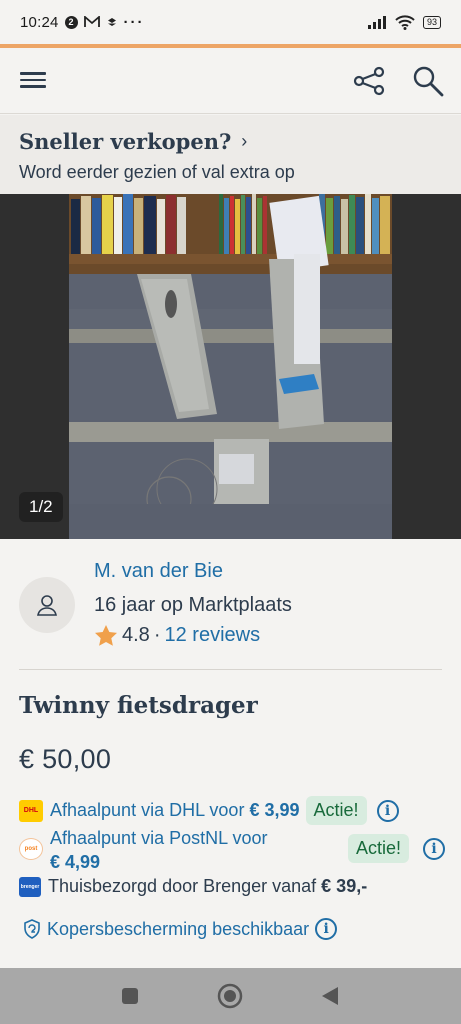  I want to click on app-bar, so click(230, 81).